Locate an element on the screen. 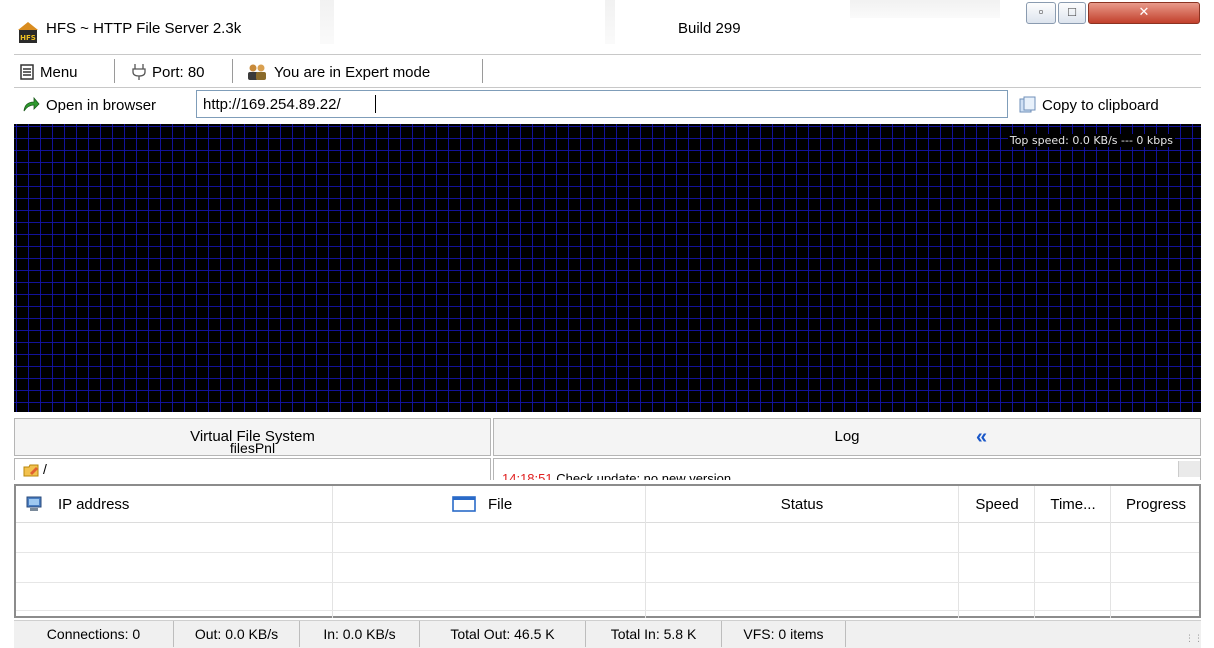 The width and height of the screenshot is (1214, 648). svg-text: HFS is located at coordinates (28, 38).